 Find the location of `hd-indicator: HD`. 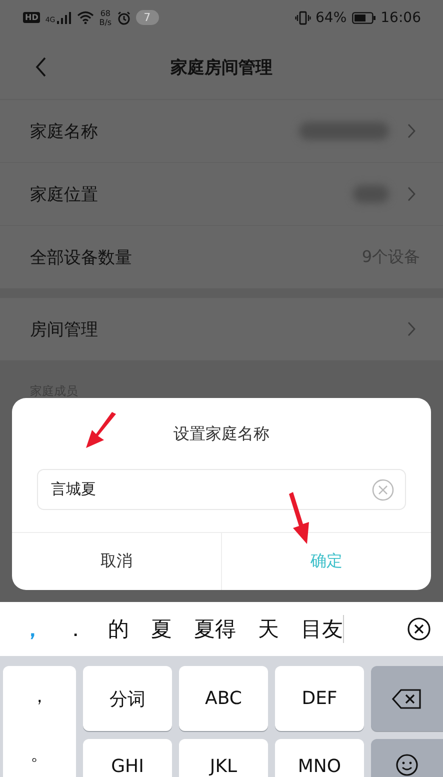

hd-indicator: HD is located at coordinates (31, 17).